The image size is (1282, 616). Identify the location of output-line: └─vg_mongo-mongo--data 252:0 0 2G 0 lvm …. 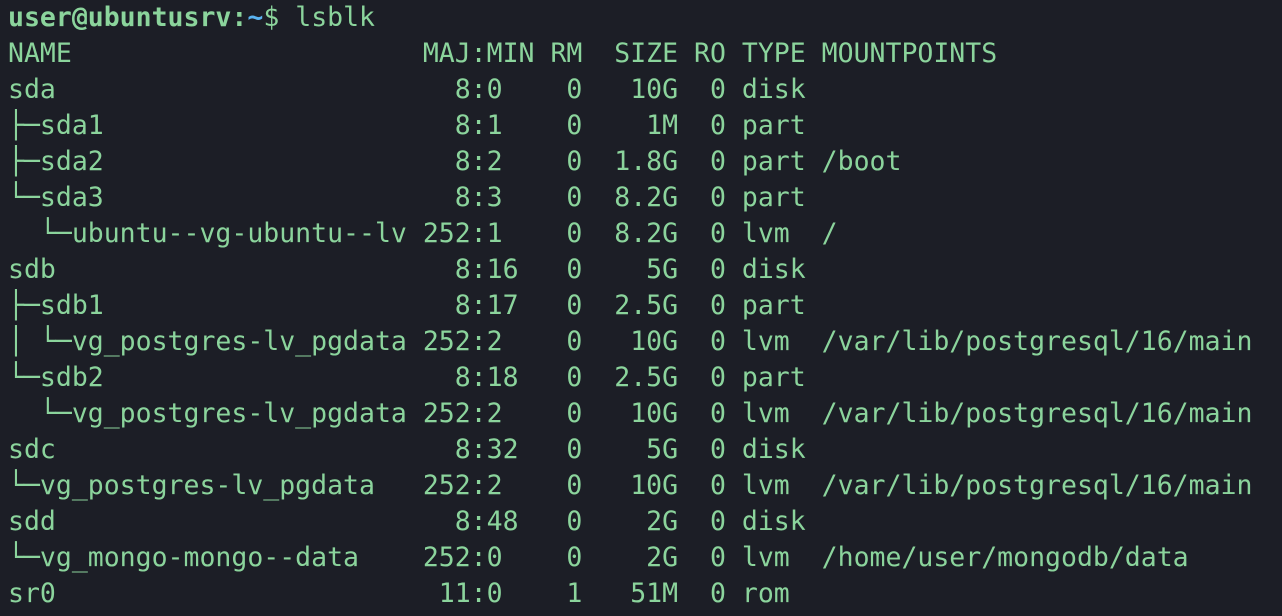
(598, 557).